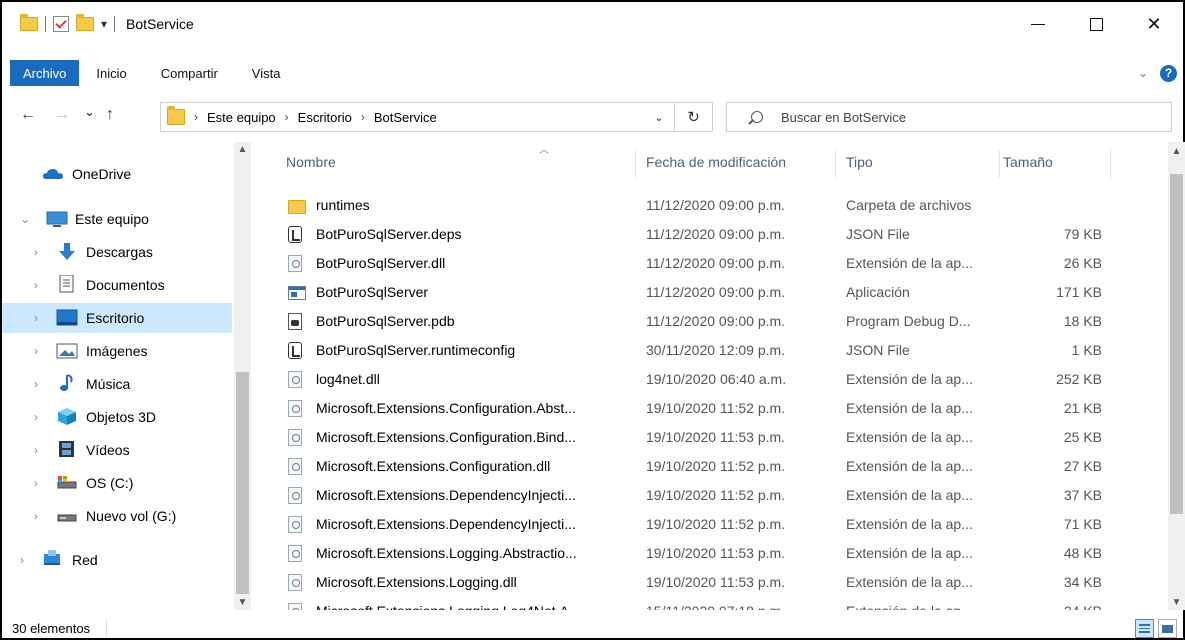  I want to click on column-header-type: Tipo, so click(859, 162).